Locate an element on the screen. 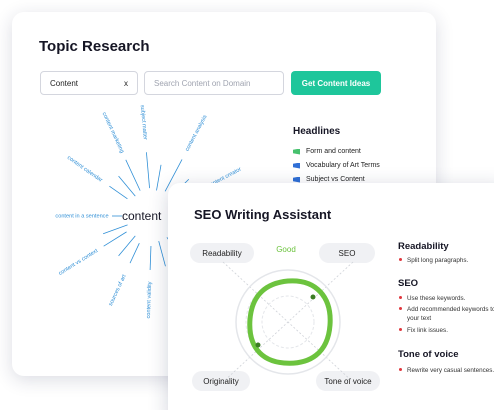 The height and width of the screenshot is (410, 494). readability-heading: Readability is located at coordinates (423, 246).